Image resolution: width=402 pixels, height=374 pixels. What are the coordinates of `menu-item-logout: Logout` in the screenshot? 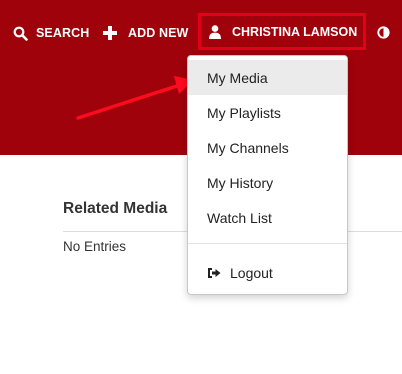 It's located at (267, 272).